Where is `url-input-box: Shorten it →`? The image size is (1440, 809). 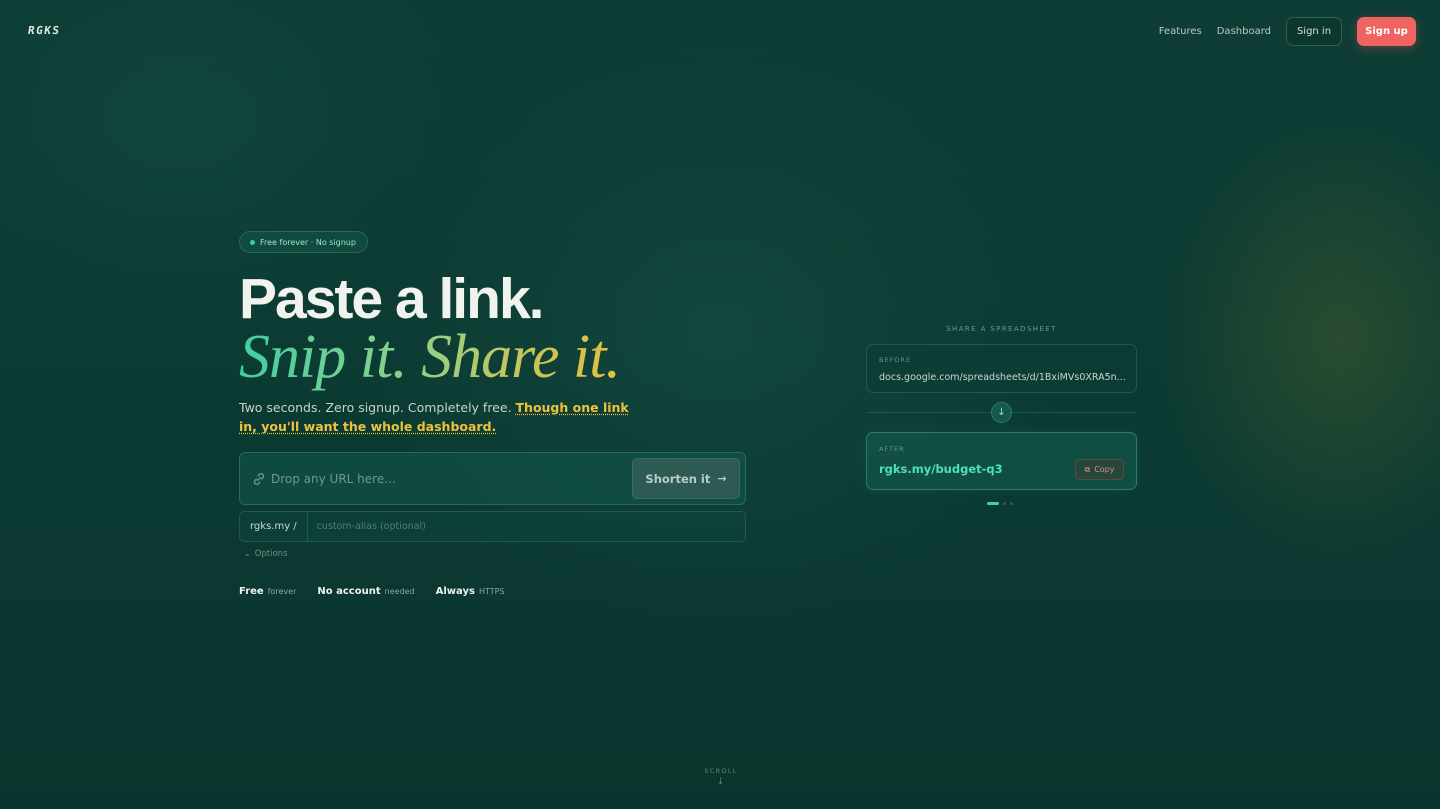
url-input-box: Shorten it → is located at coordinates (492, 478).